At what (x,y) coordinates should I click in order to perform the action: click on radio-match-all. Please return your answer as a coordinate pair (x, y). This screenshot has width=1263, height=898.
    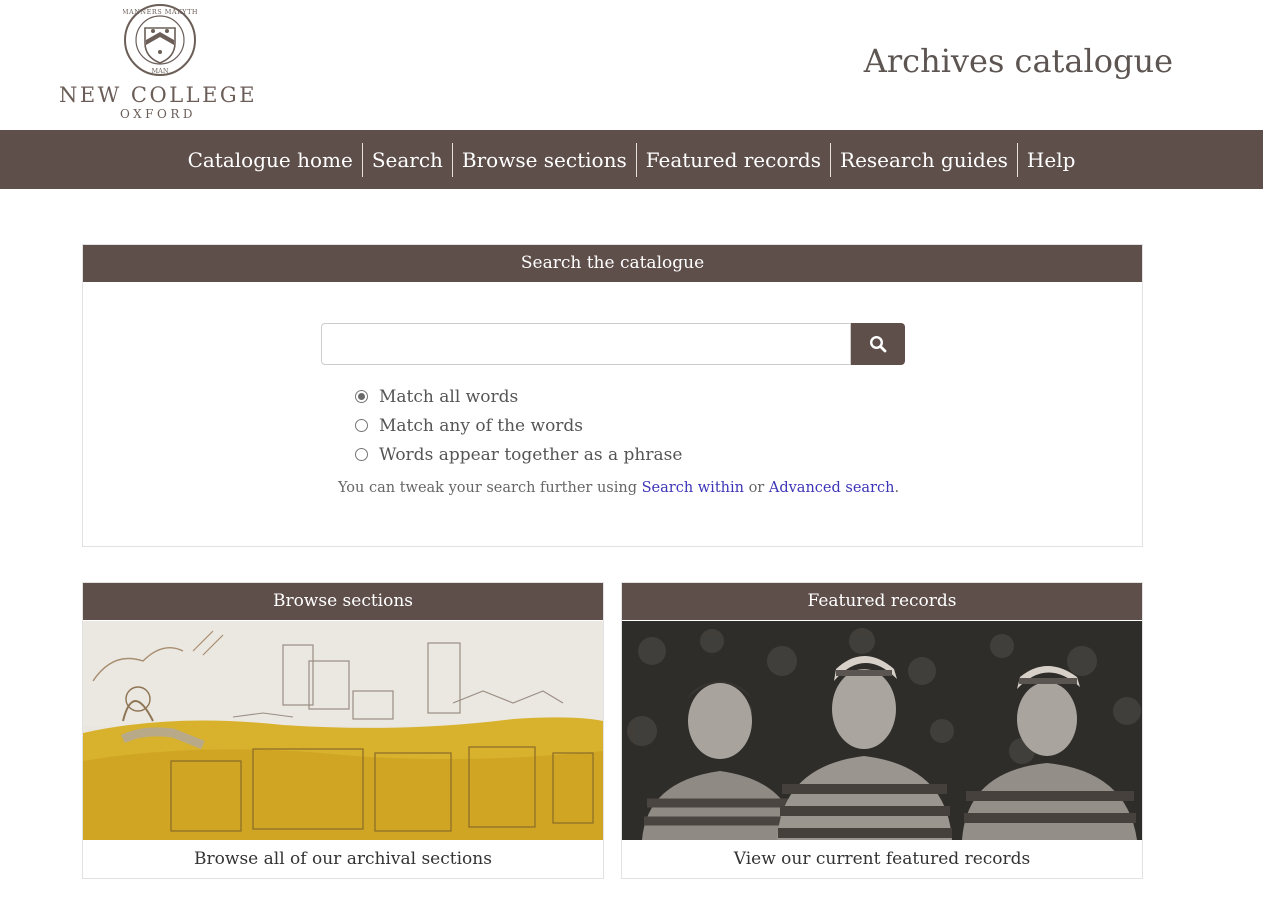
    Looking at the image, I should click on (361, 396).